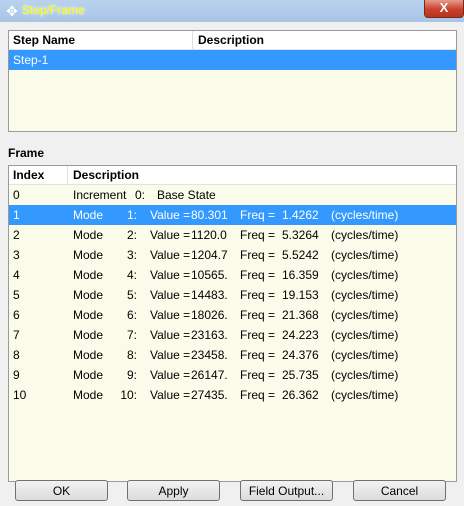  What do you see at coordinates (232, 195) in the screenshot?
I see `frame-row: 0 Increment 0: Base State` at bounding box center [232, 195].